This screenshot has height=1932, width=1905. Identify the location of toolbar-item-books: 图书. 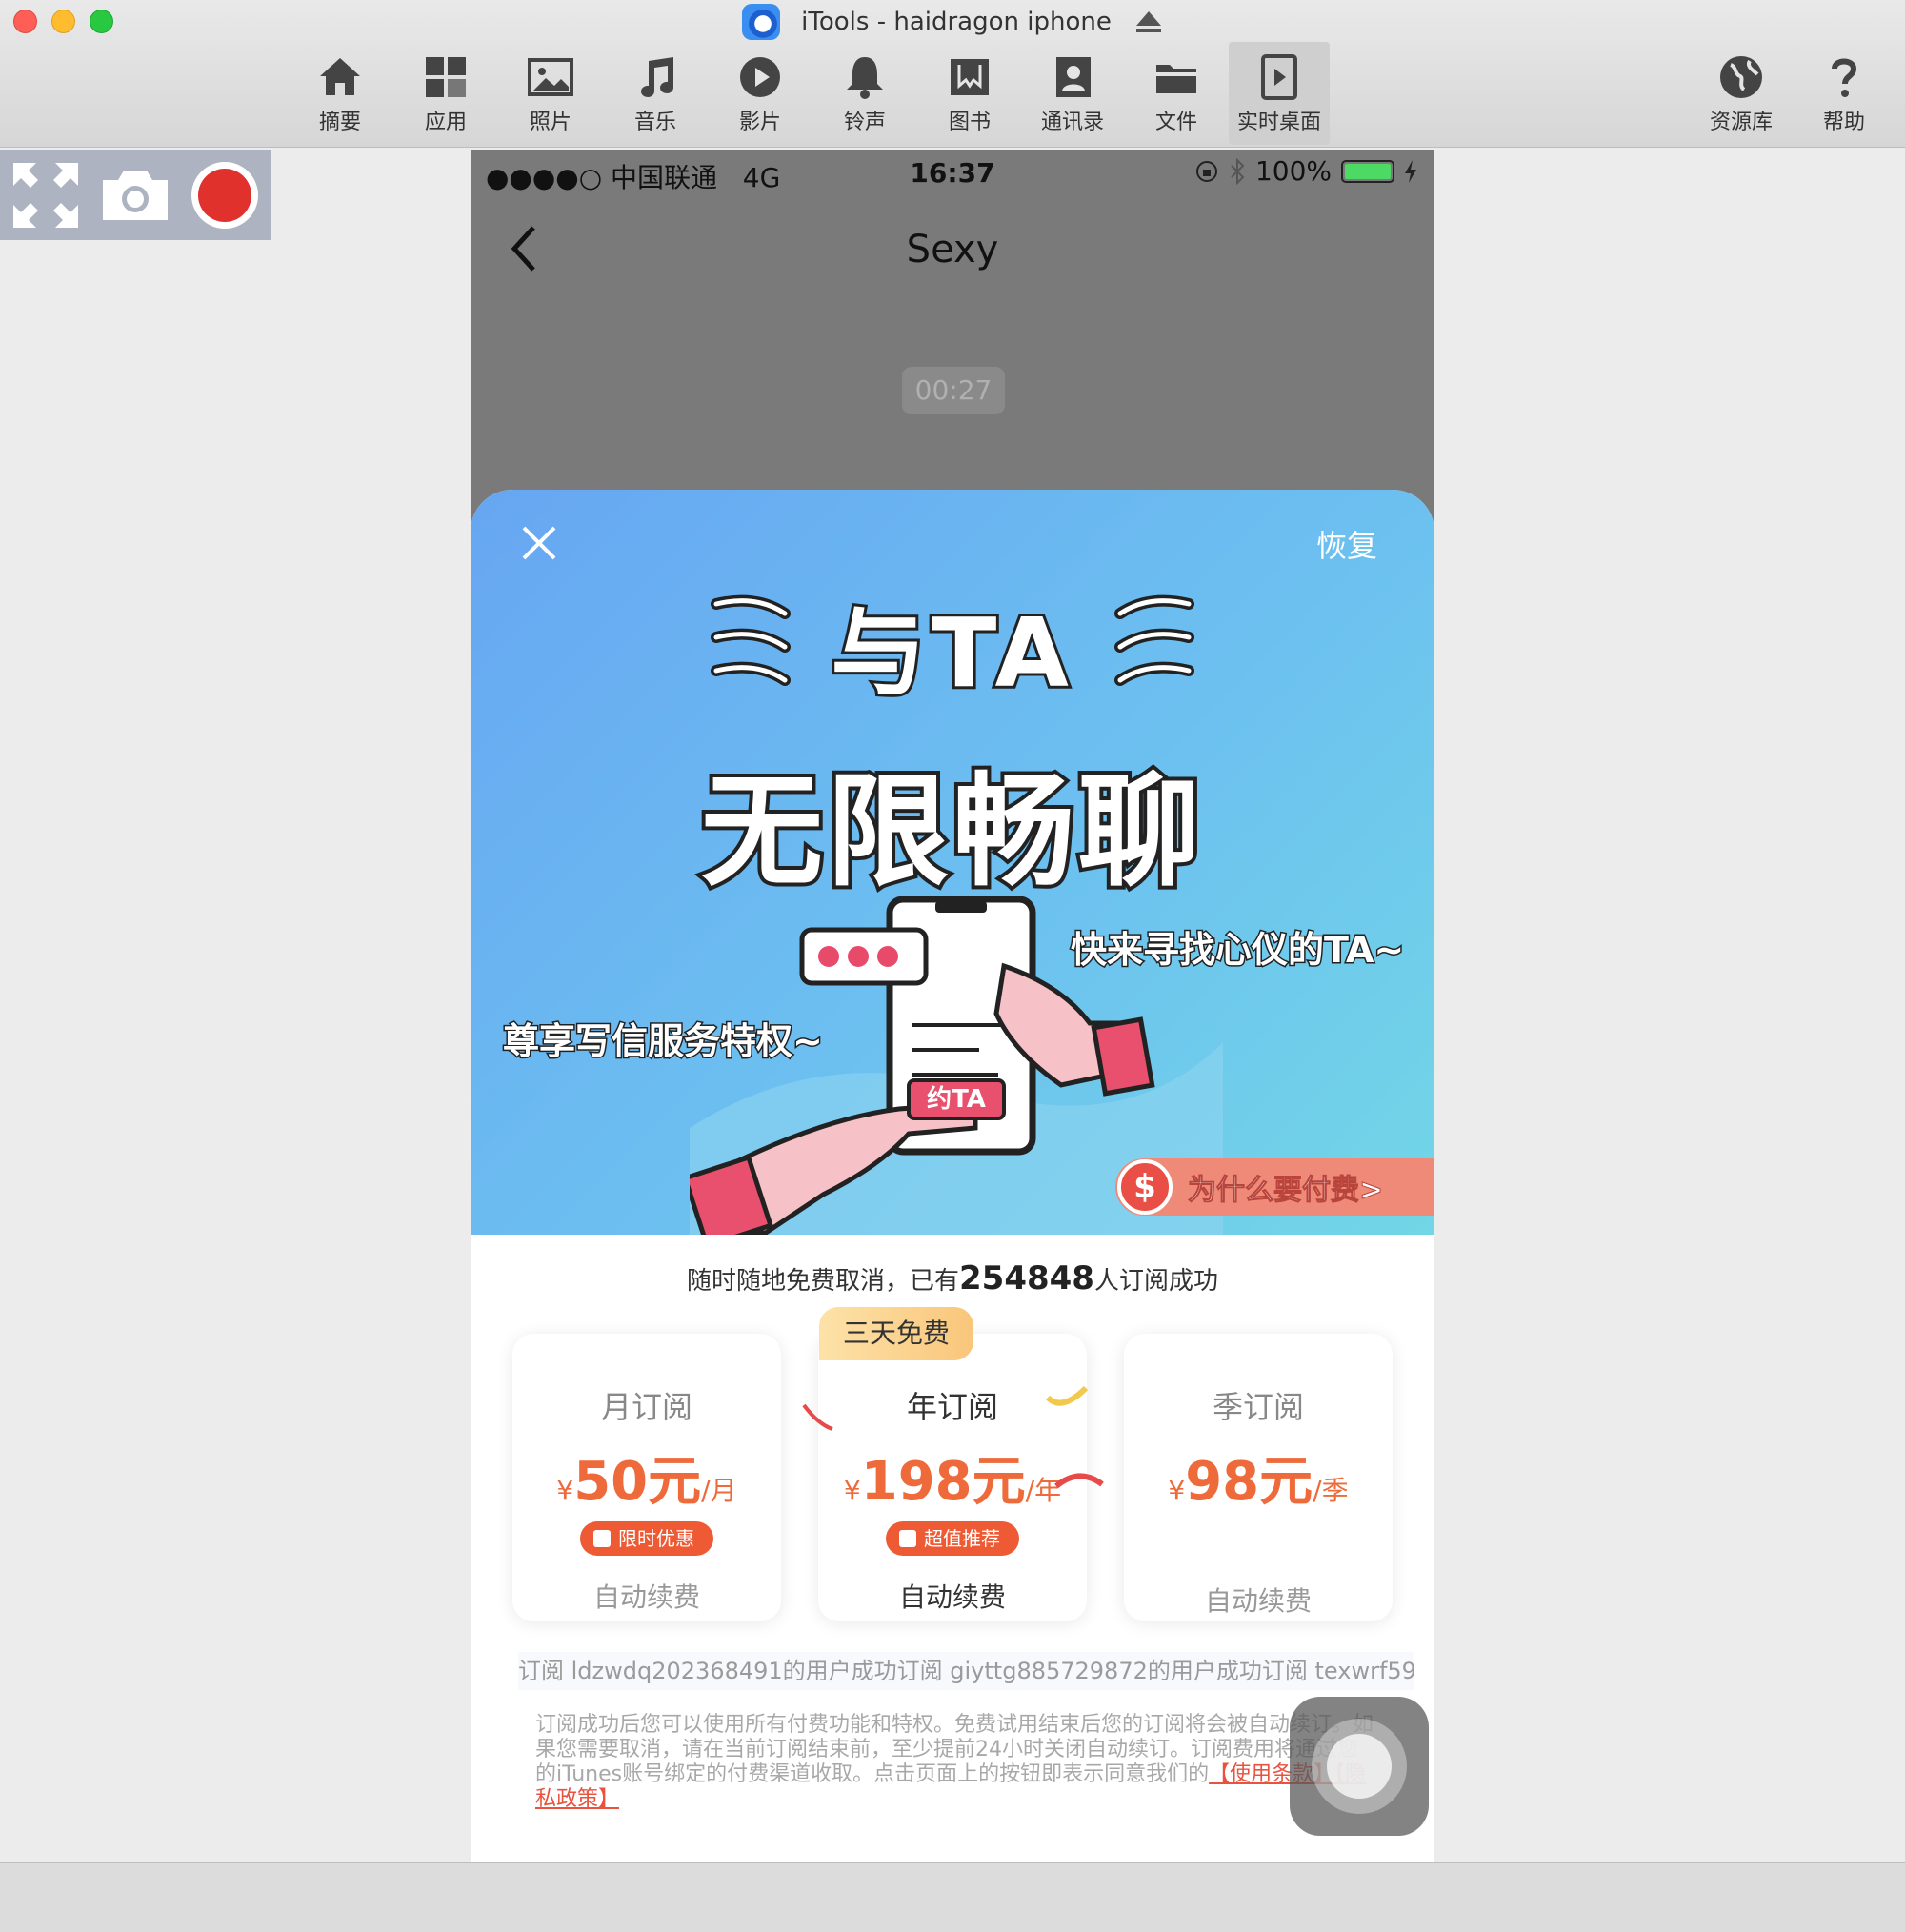
(969, 98).